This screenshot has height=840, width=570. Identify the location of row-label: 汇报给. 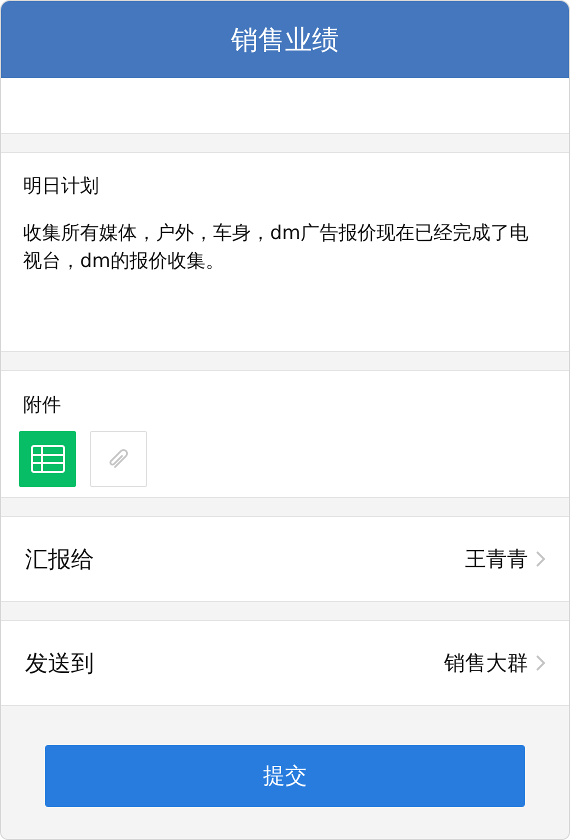
(60, 560).